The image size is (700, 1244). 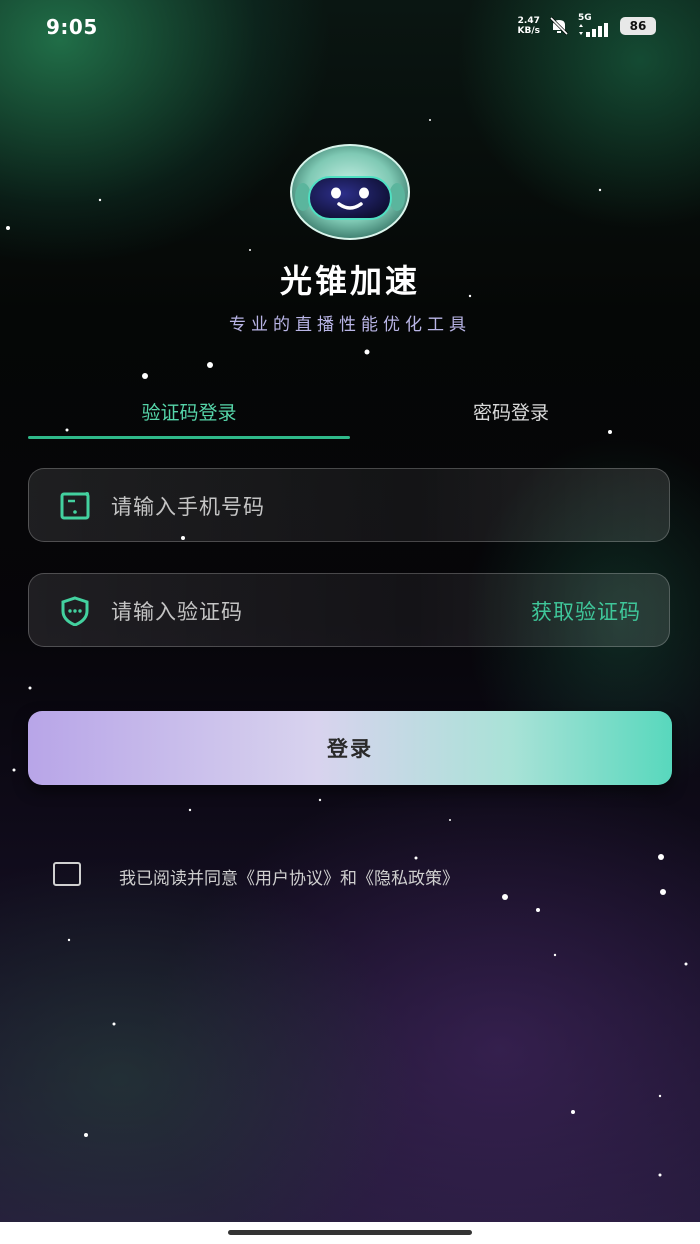 I want to click on agreement-text: 我已阅读并同意《用户协议》和《隐私政策》, so click(x=289, y=876).